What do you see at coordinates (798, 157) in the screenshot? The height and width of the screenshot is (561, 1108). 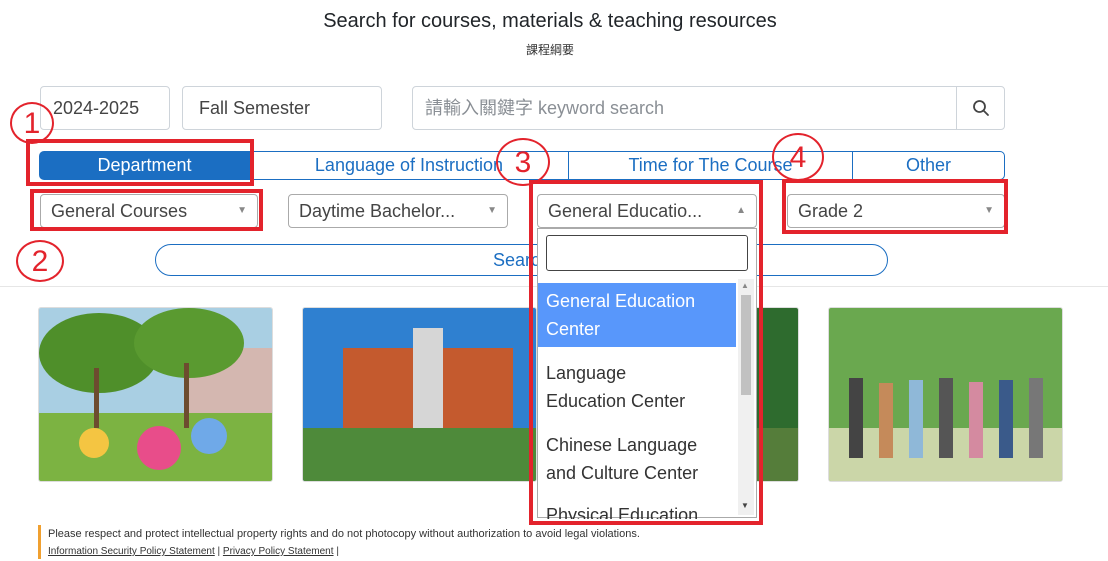 I see `annotation-marker-4: 4` at bounding box center [798, 157].